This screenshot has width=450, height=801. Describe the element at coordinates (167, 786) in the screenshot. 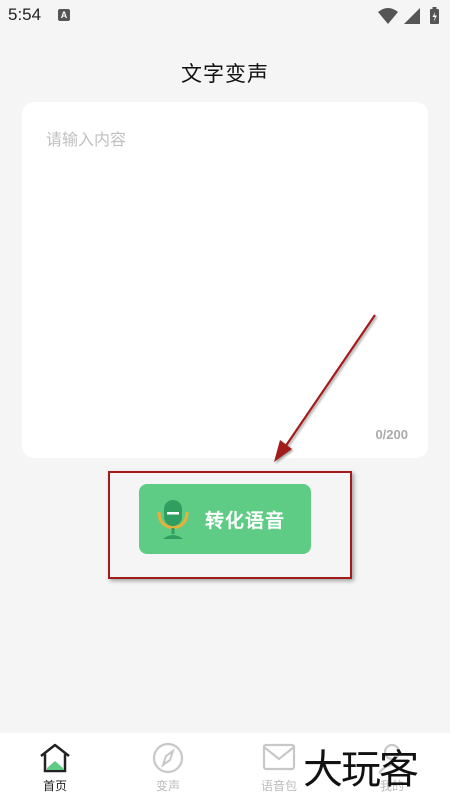

I see `nav-label-voice-change: 变声` at that location.